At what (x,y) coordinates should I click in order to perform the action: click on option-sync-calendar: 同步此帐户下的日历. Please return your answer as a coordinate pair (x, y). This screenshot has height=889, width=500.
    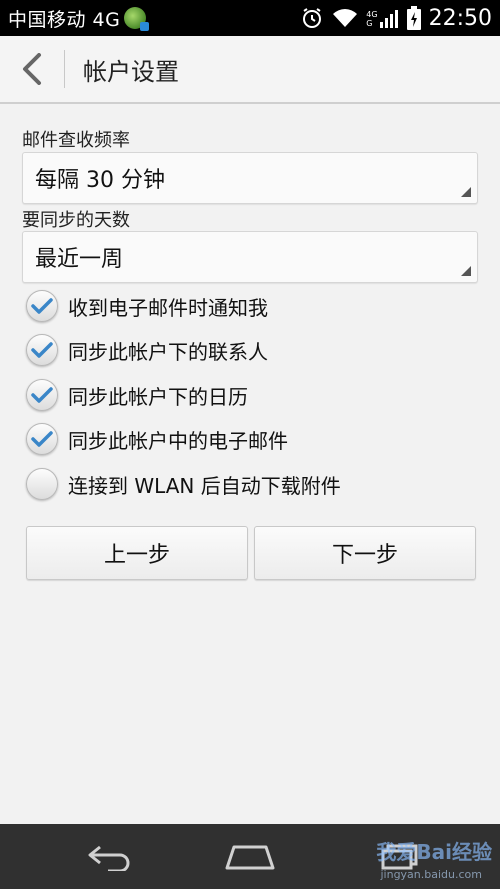
    Looking at the image, I should click on (137, 395).